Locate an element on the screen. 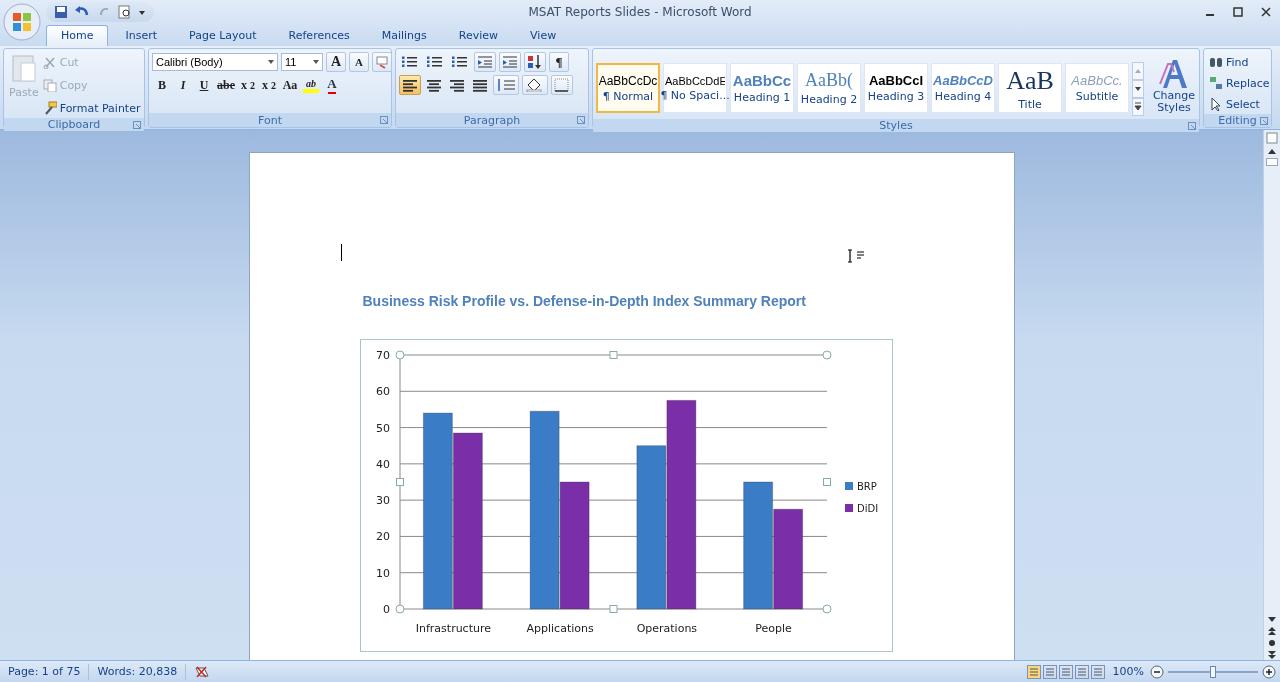 This screenshot has height=682, width=1280. proofing-icon is located at coordinates (202, 671).